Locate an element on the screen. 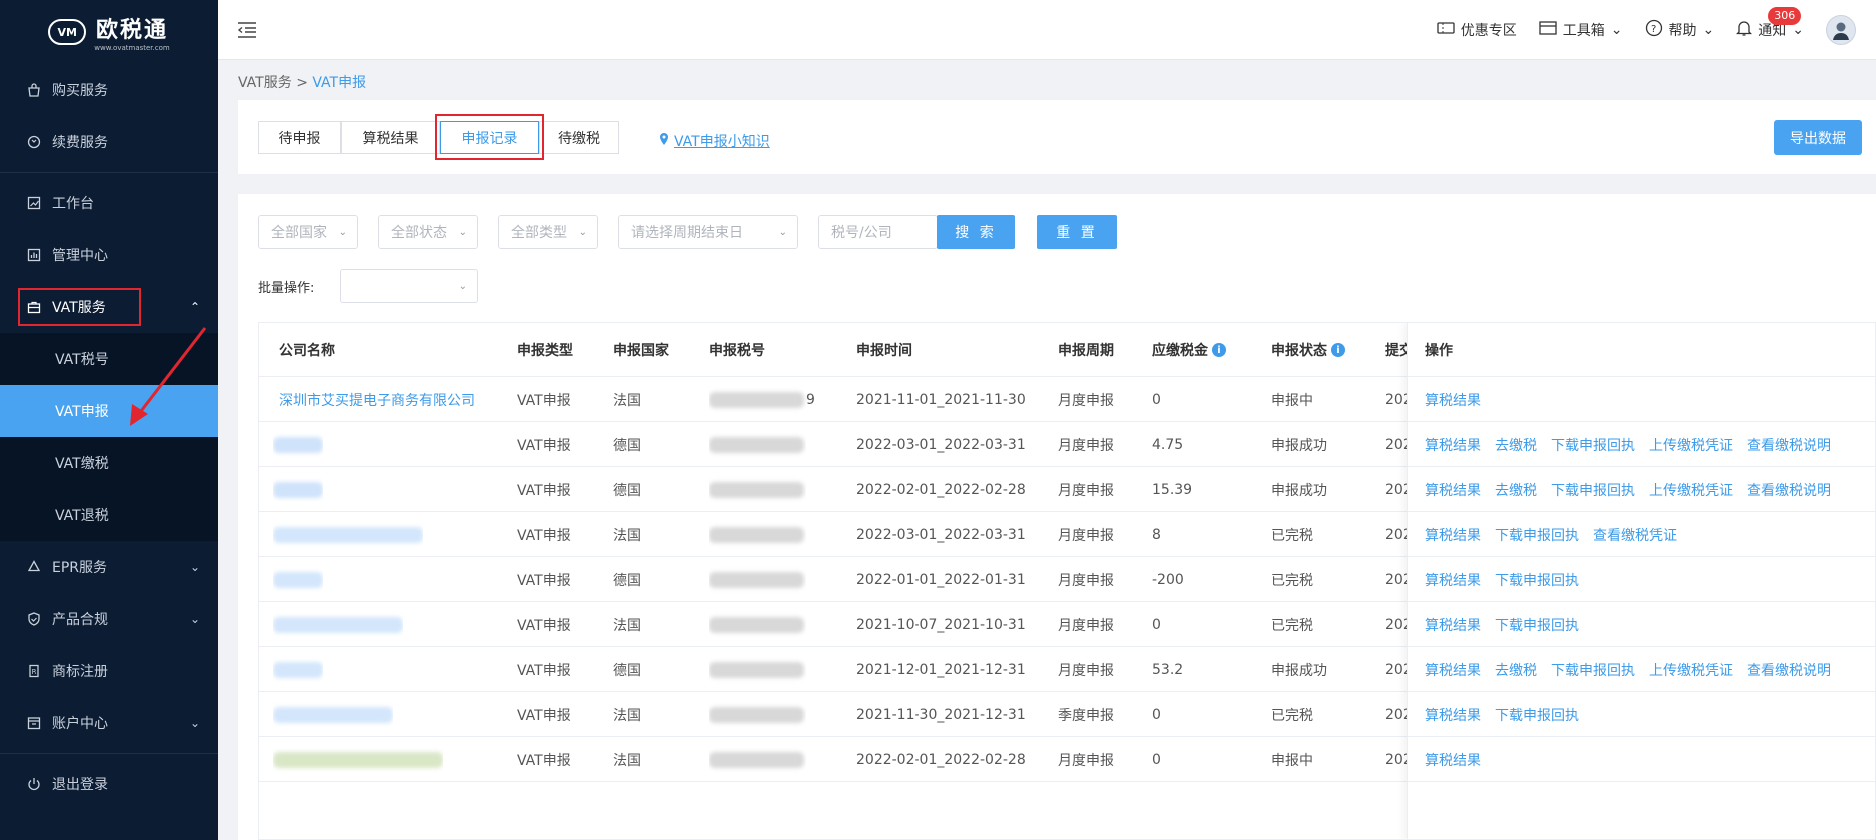 This screenshot has width=1876, height=840. logo-mark-icon: VM is located at coordinates (67, 32).